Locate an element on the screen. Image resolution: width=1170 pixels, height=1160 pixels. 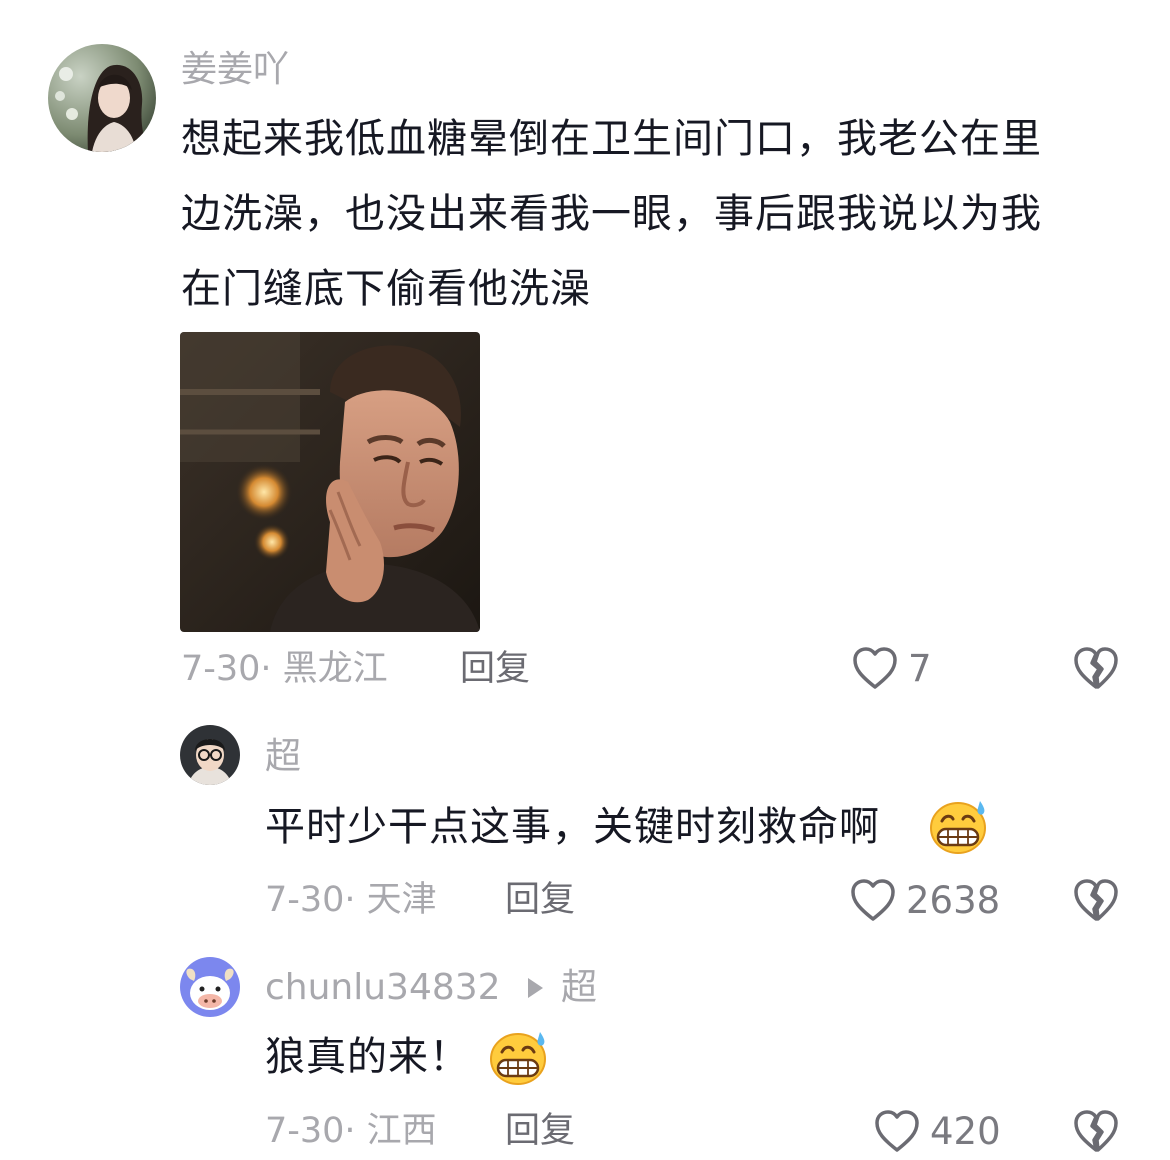
comment-image is located at coordinates (330, 482).